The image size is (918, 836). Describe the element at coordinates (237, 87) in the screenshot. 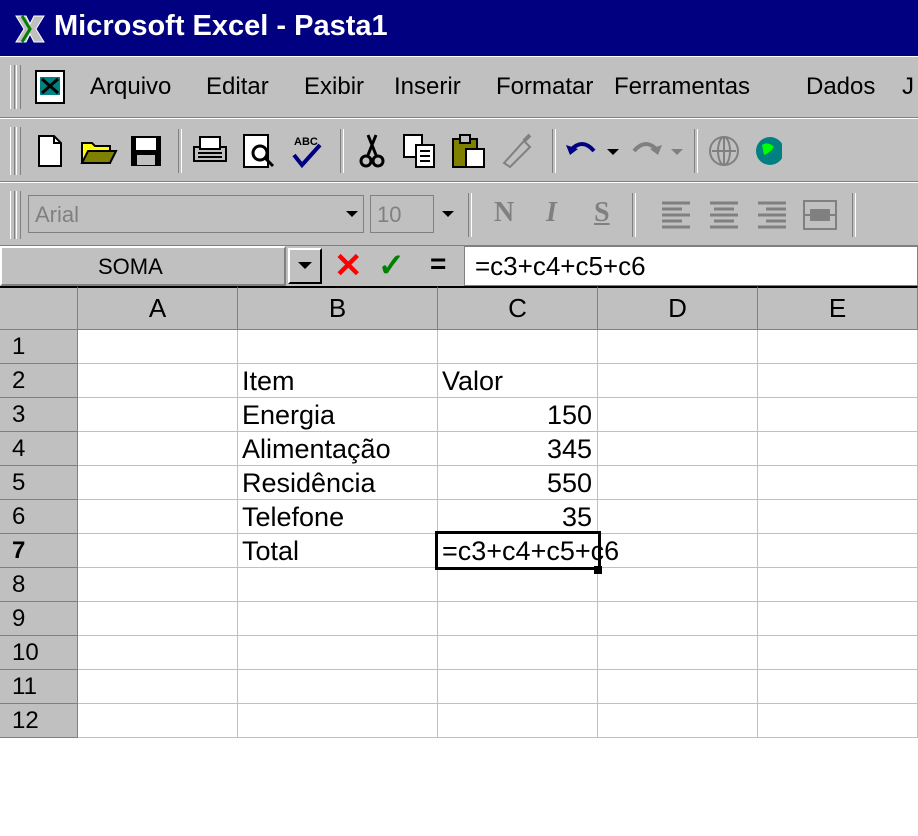

I see `menu-editar: Editar` at that location.